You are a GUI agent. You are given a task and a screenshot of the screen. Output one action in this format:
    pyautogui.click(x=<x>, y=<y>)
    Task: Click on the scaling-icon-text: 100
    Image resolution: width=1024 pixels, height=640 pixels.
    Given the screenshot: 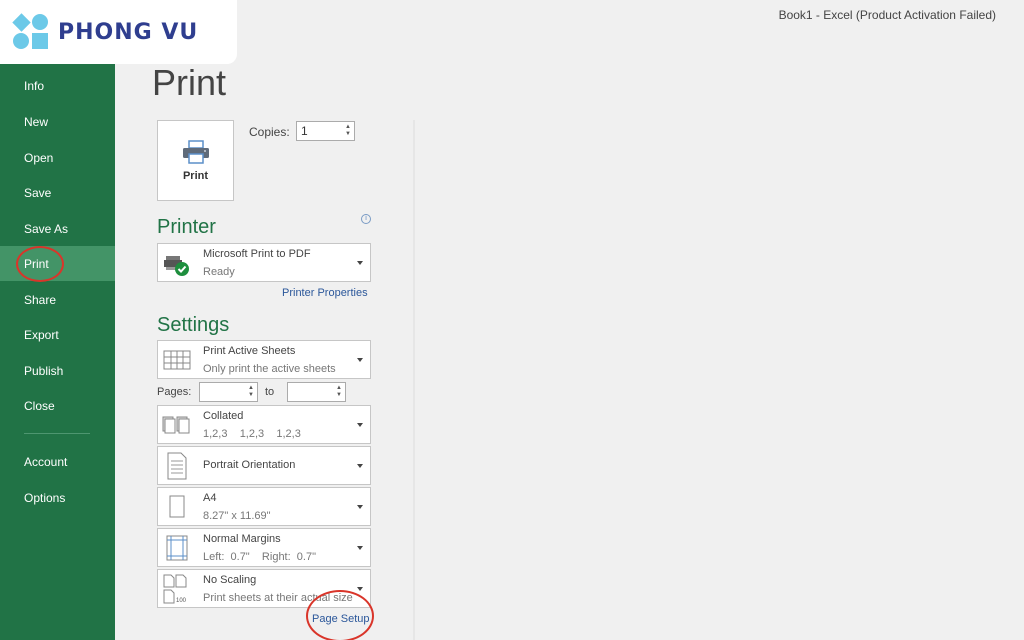 What is the action you would take?
    pyautogui.click(x=181, y=601)
    